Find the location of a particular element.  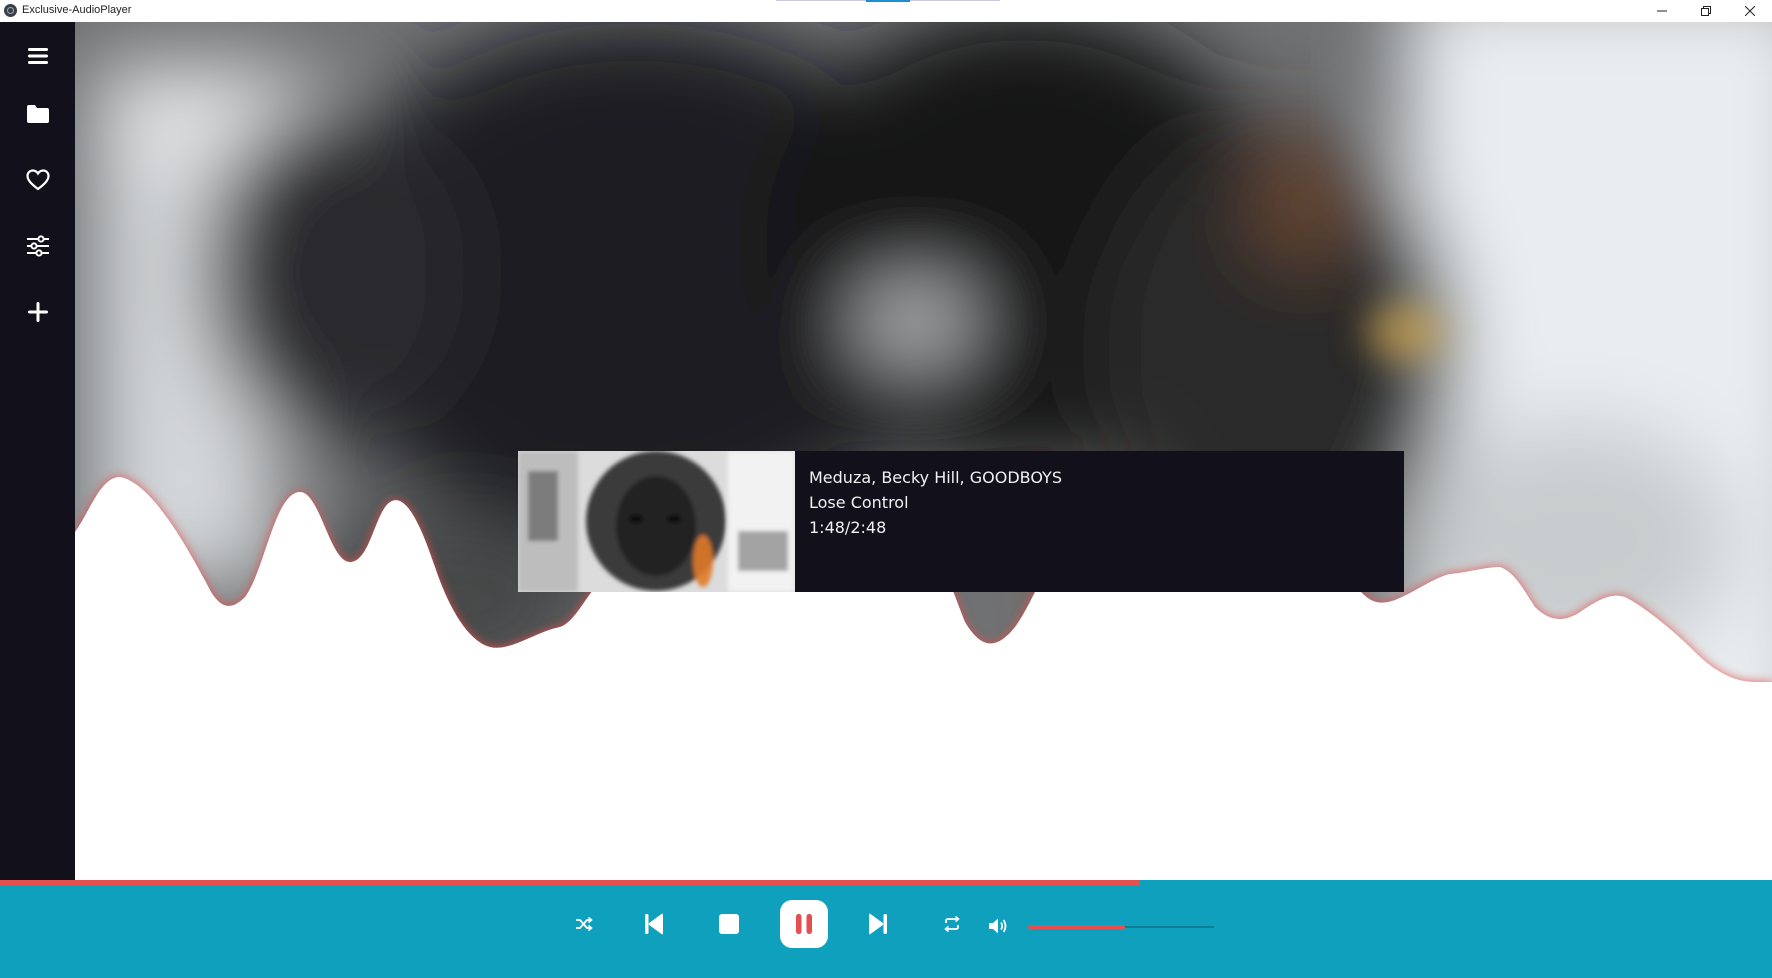

sidebar-item-library is located at coordinates (37, 114).